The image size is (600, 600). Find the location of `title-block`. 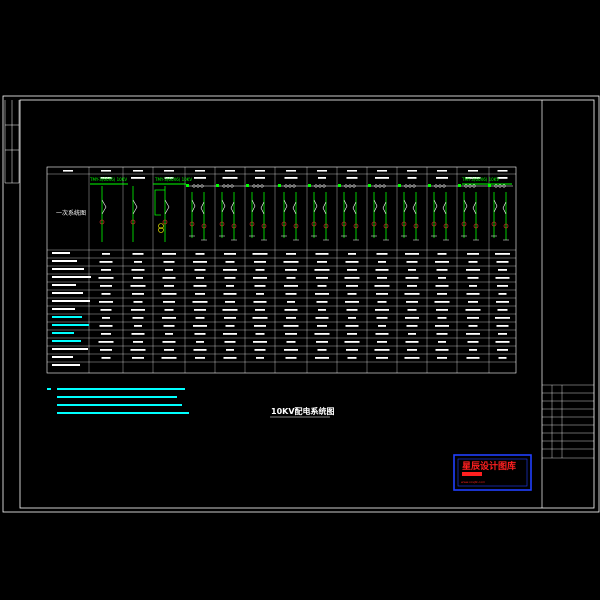

title-block is located at coordinates (568, 421).